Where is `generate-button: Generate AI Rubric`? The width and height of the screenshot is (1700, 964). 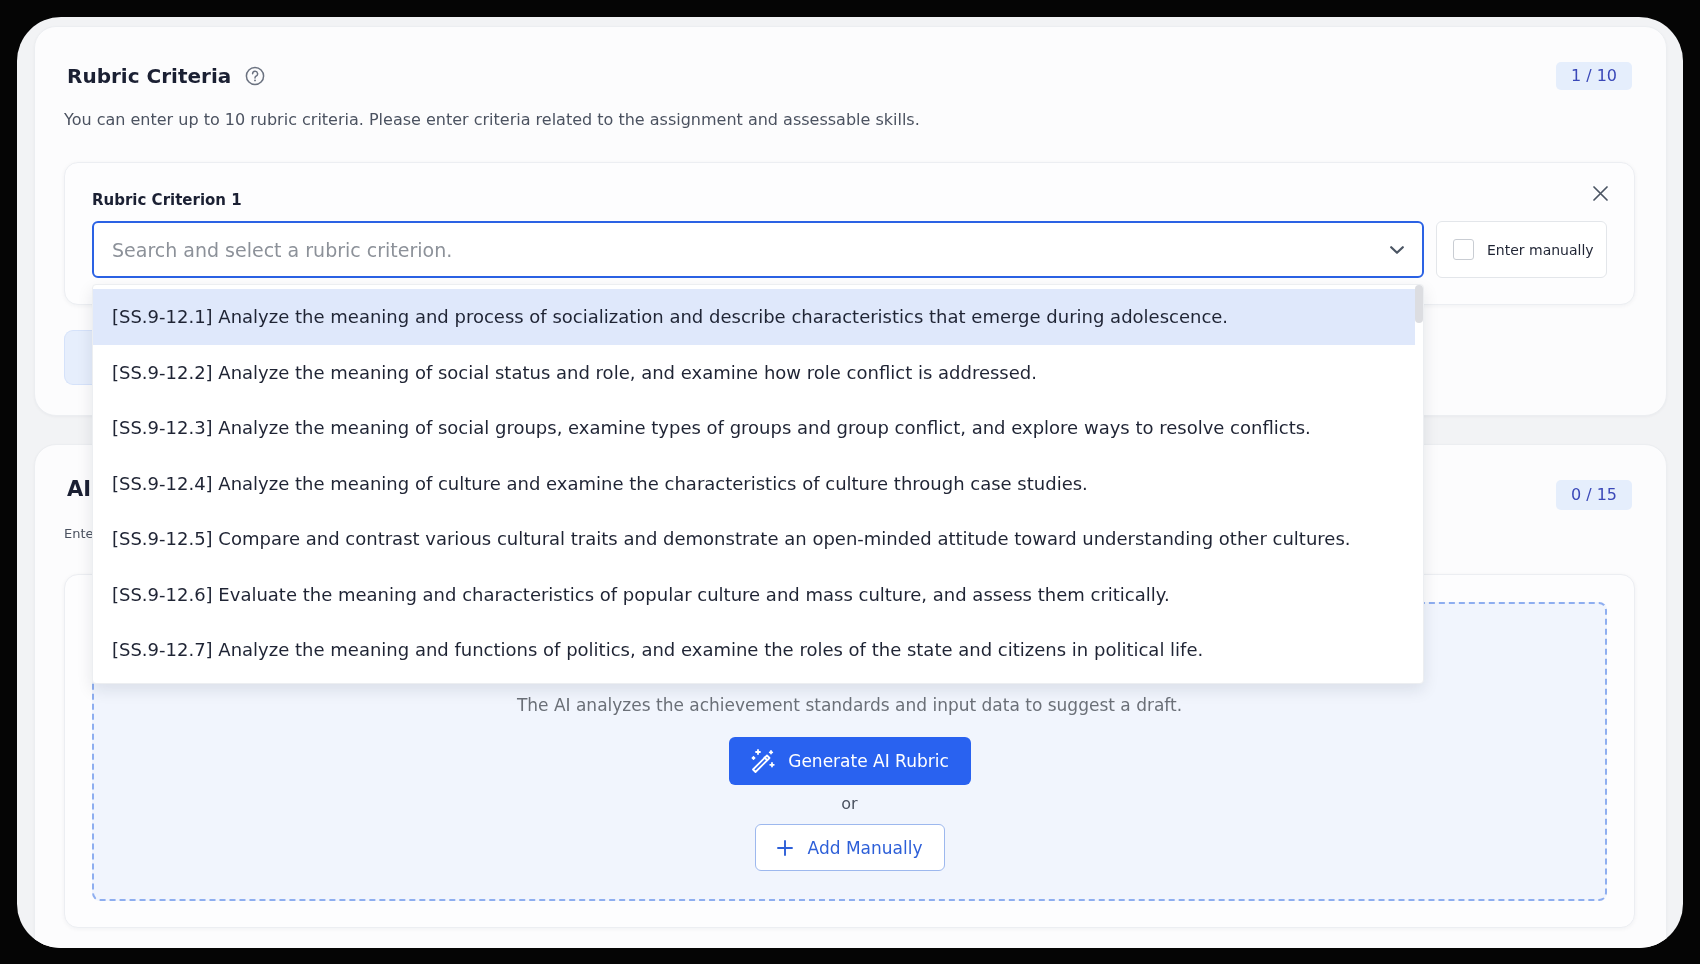
generate-button: Generate AI Rubric is located at coordinates (849, 761).